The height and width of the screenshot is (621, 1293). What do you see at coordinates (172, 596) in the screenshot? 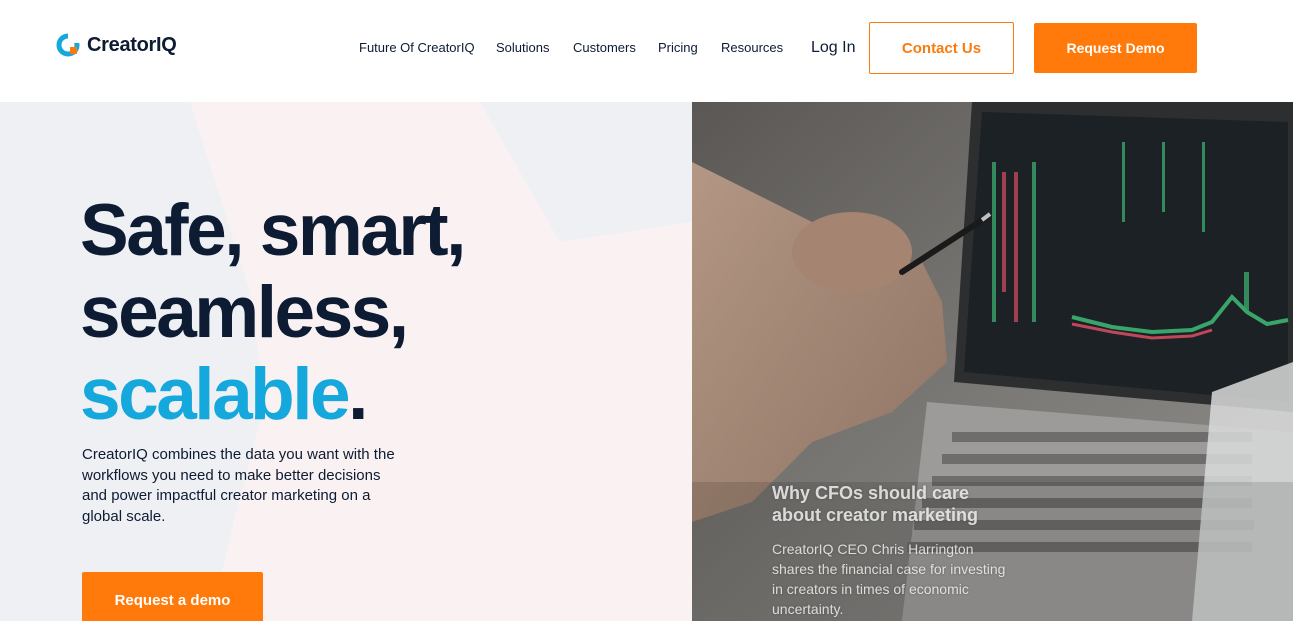
I see `request-a-demo-button: Request a demo` at bounding box center [172, 596].